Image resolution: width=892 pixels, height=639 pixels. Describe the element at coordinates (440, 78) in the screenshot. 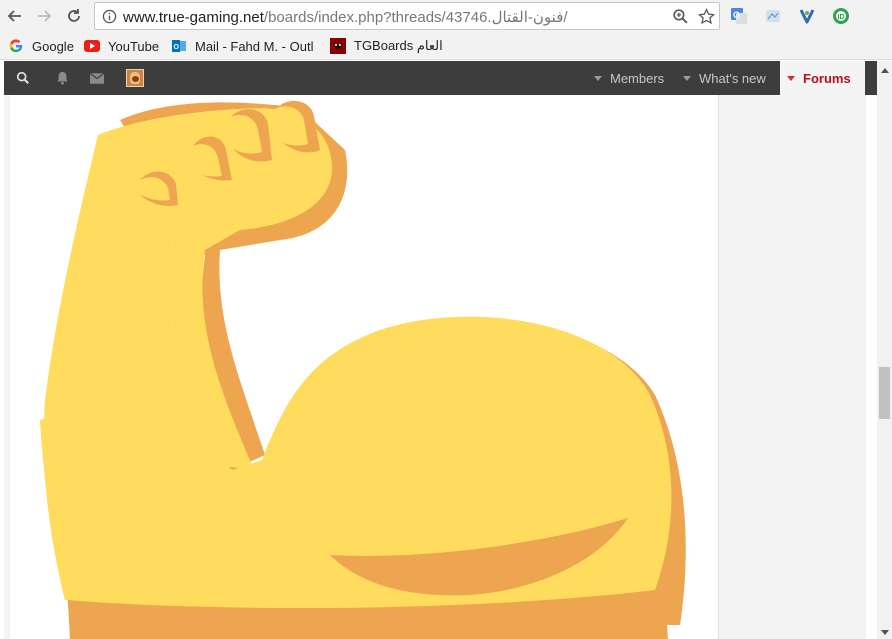

I see `forum-nav-bar: Members What's new Forums` at that location.